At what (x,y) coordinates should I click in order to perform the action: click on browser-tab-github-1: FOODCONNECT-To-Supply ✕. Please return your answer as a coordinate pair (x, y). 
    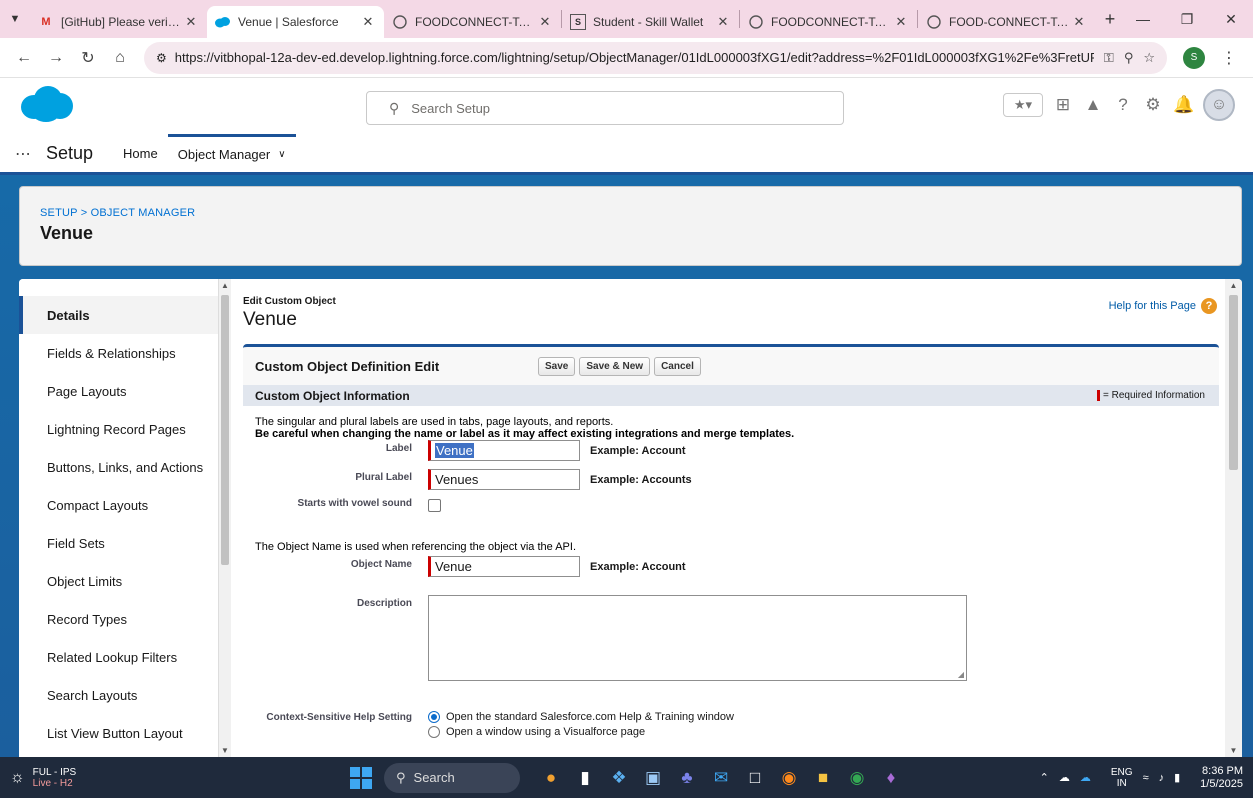
    Looking at the image, I should click on (472, 22).